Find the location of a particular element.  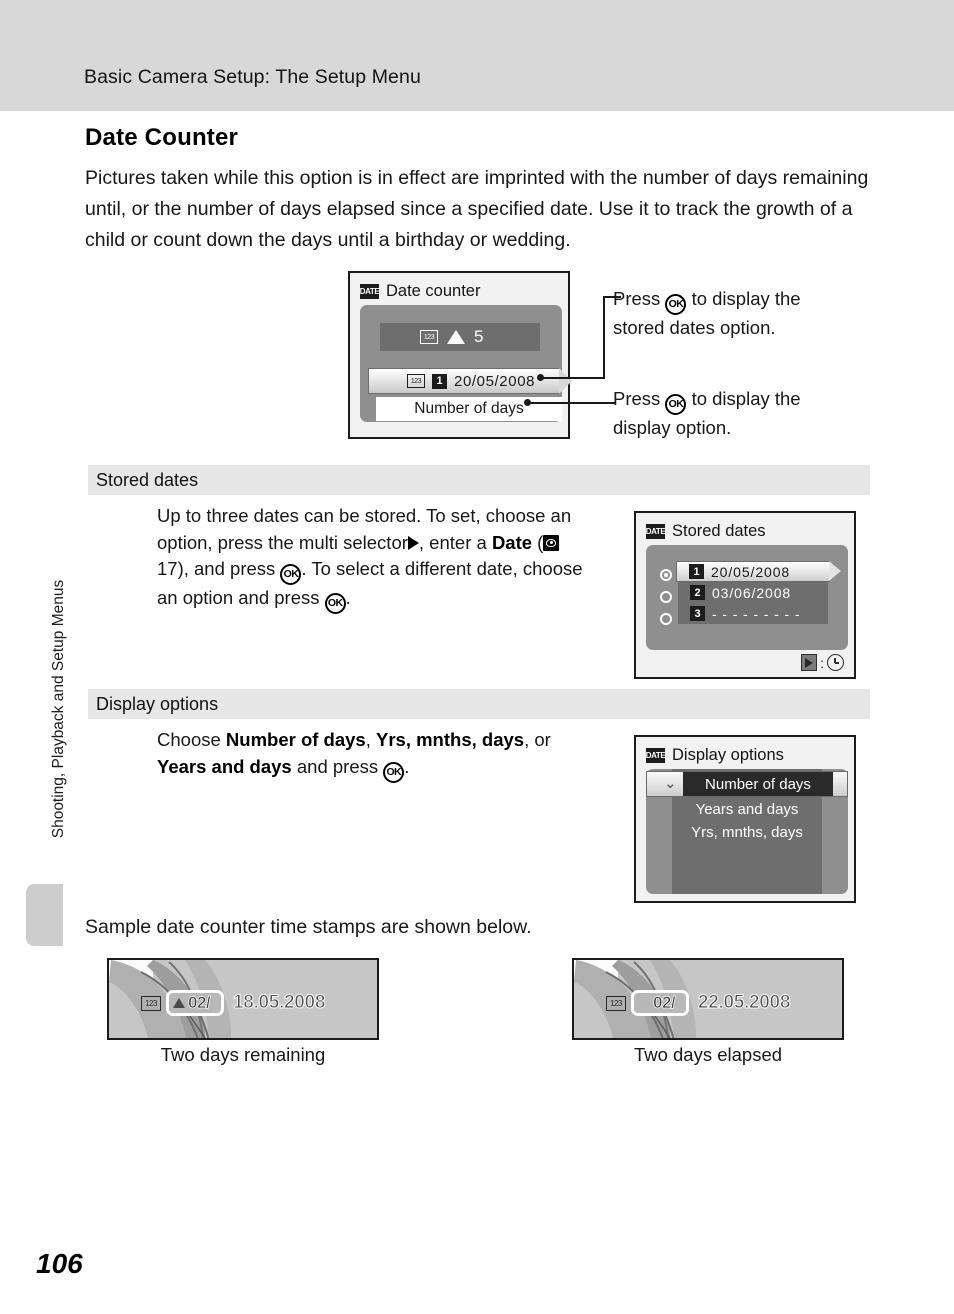

sample-photo-remaining: 123 02/ 18.05.2008 is located at coordinates (243, 999).